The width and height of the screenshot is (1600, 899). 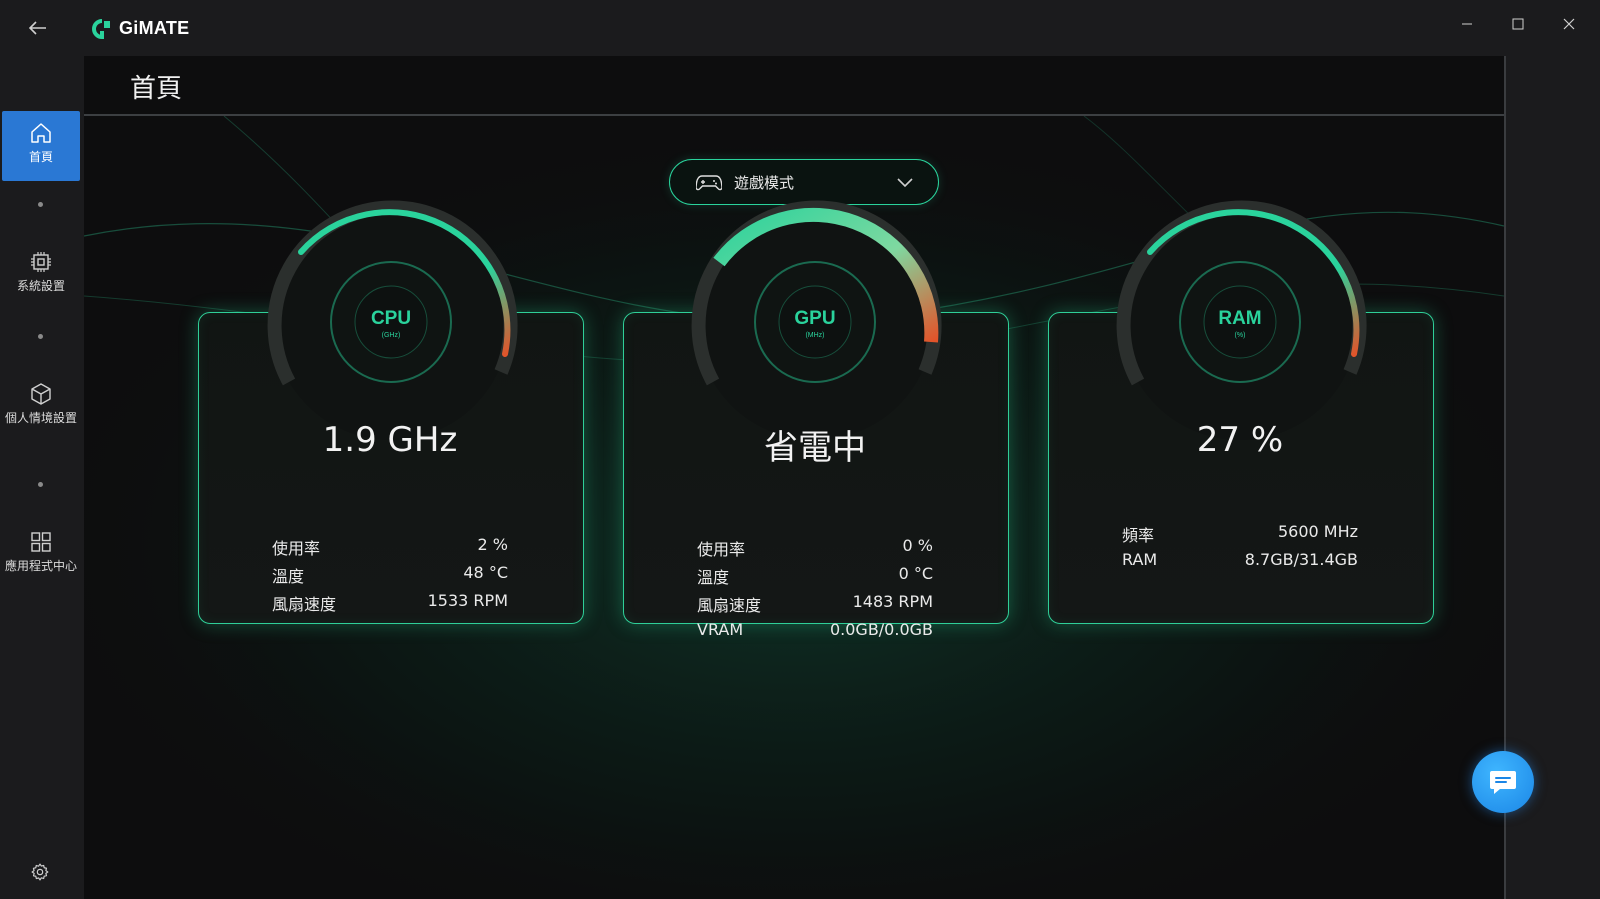 I want to click on gpu-gauge: GPU (MHz), so click(x=816, y=320).